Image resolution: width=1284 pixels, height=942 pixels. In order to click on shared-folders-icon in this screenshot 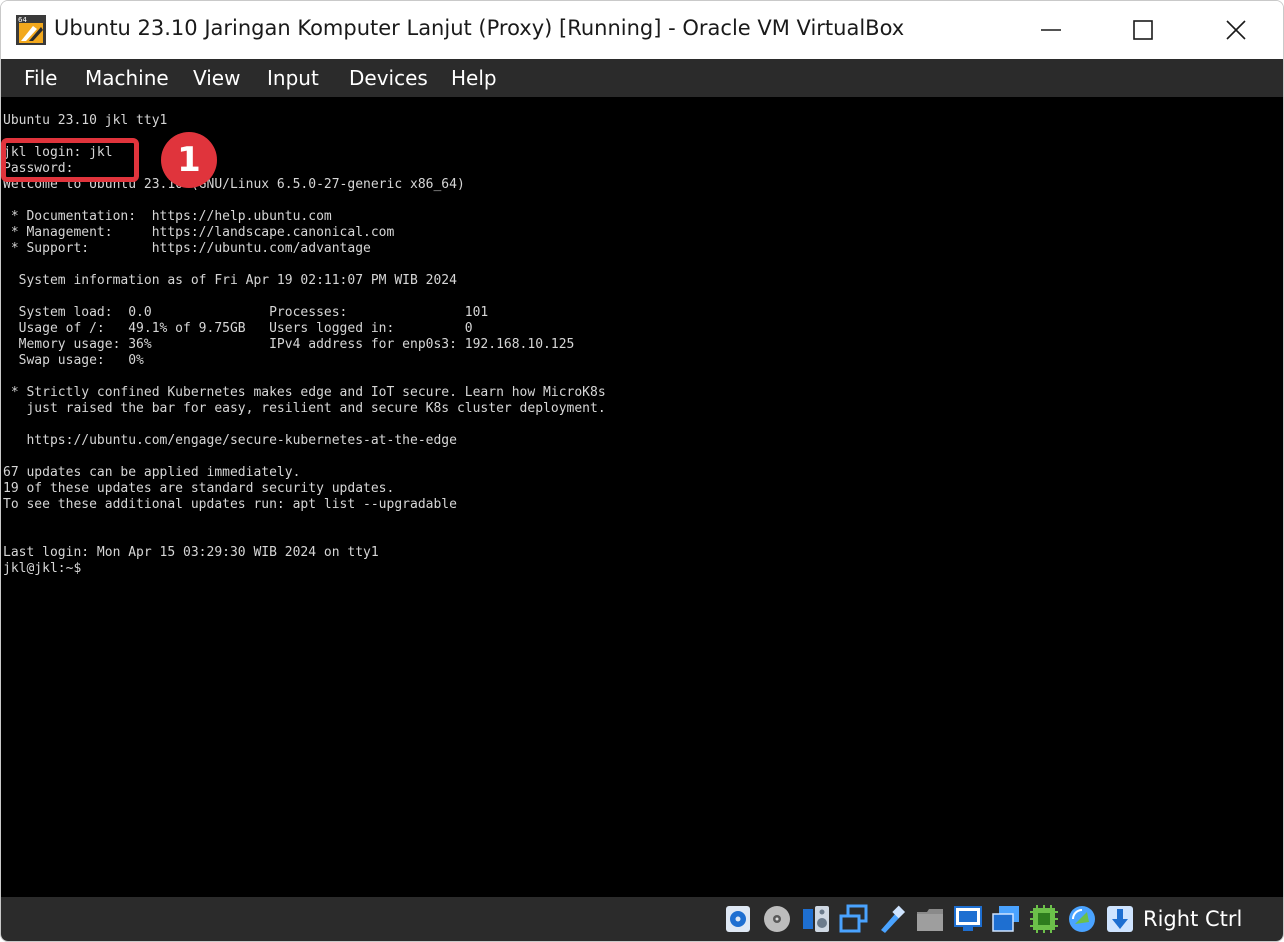, I will do `click(930, 919)`.